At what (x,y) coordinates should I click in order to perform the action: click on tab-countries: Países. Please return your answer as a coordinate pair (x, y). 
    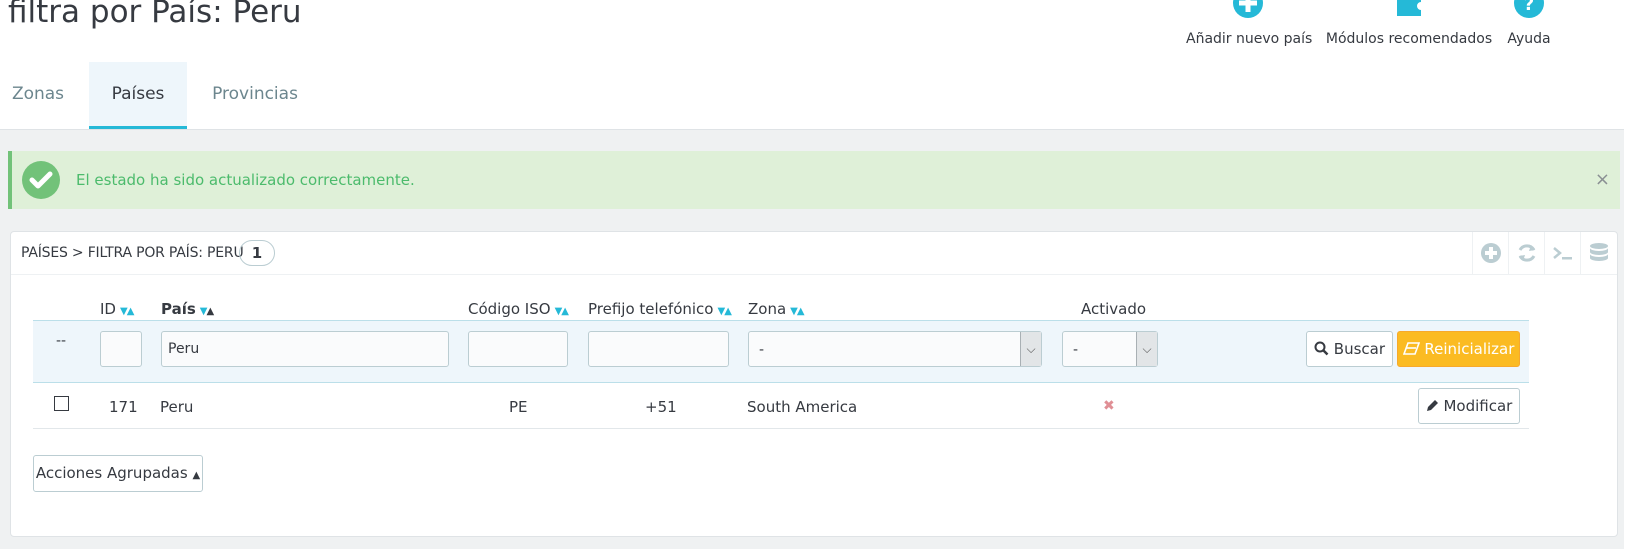
    Looking at the image, I should click on (138, 95).